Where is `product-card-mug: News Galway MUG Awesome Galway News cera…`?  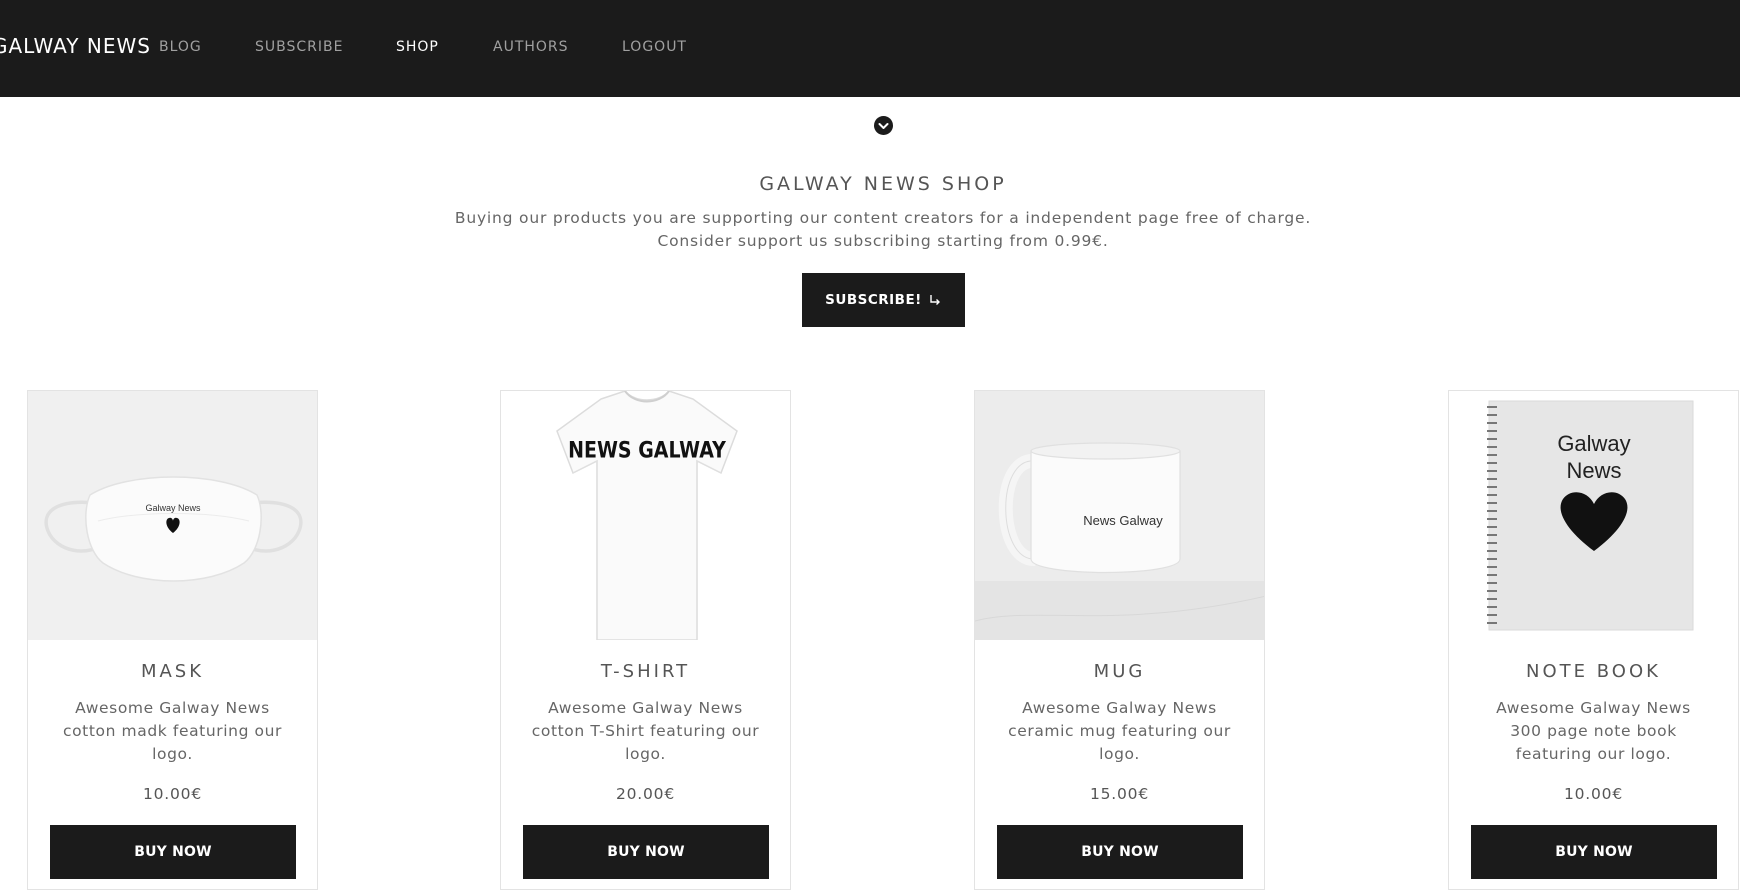 product-card-mug: News Galway MUG Awesome Galway News cera… is located at coordinates (1119, 640).